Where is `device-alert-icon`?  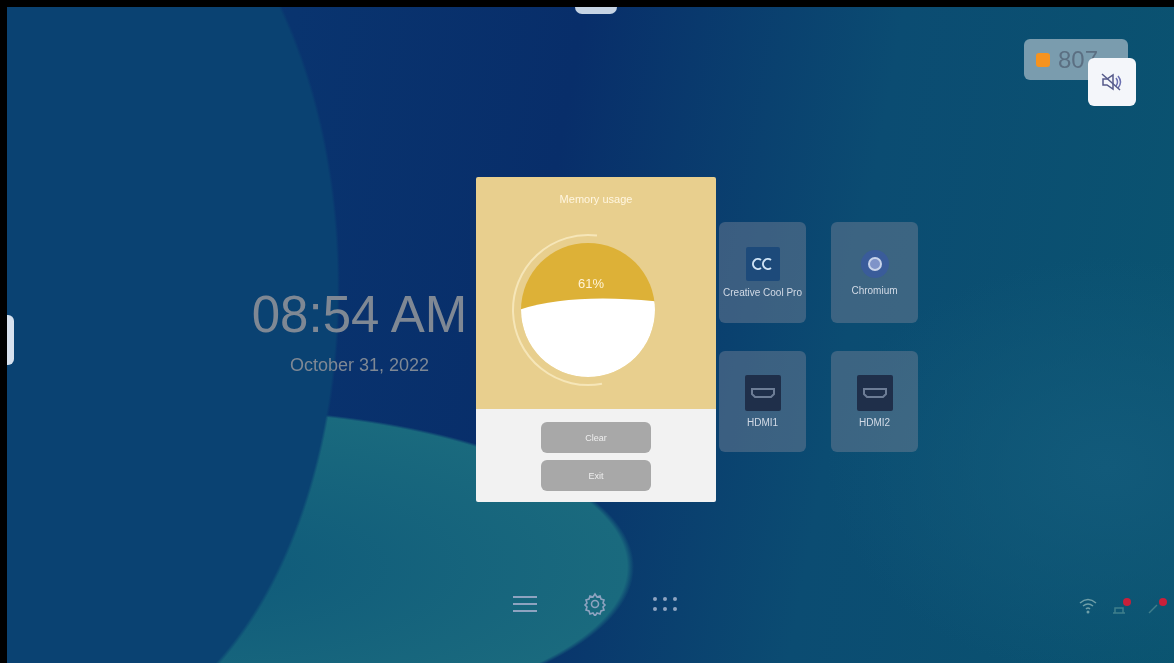 device-alert-icon is located at coordinates (1158, 606).